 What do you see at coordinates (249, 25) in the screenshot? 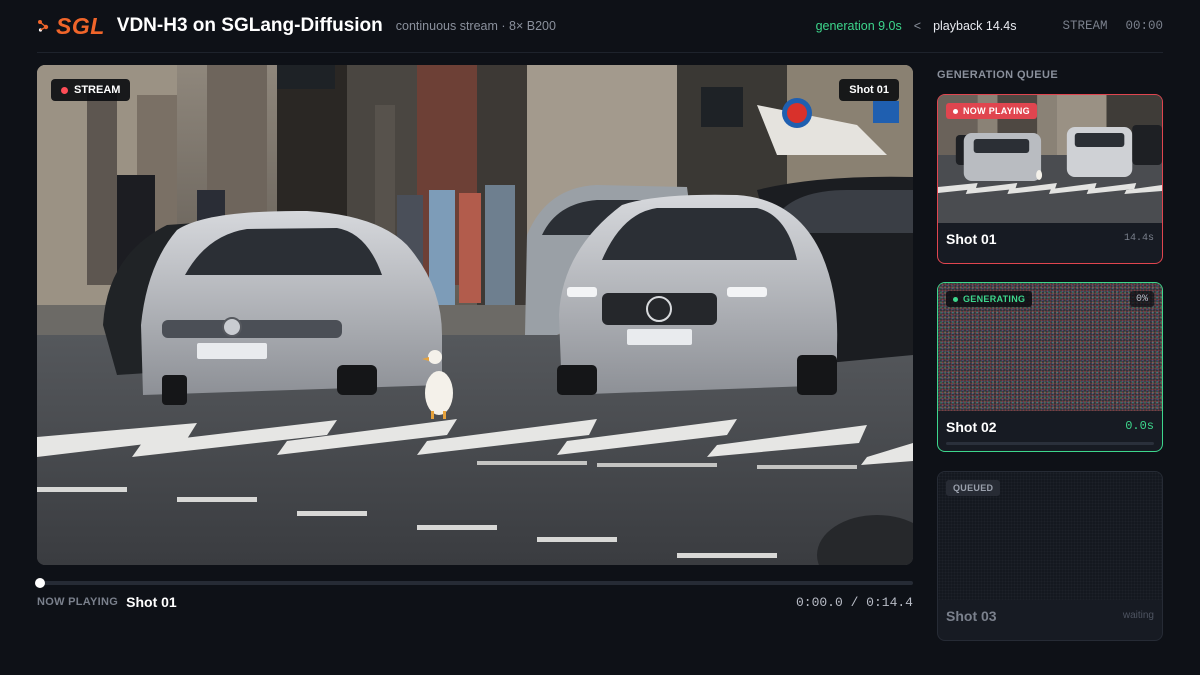
I see `page-title: VDN-H3 on SGLang-Diffusion` at bounding box center [249, 25].